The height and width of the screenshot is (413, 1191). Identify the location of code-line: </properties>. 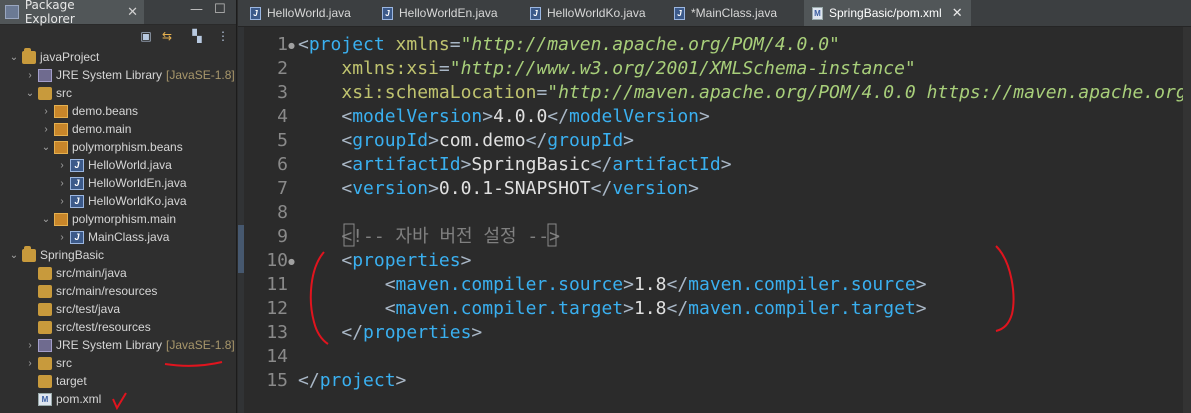
(390, 333).